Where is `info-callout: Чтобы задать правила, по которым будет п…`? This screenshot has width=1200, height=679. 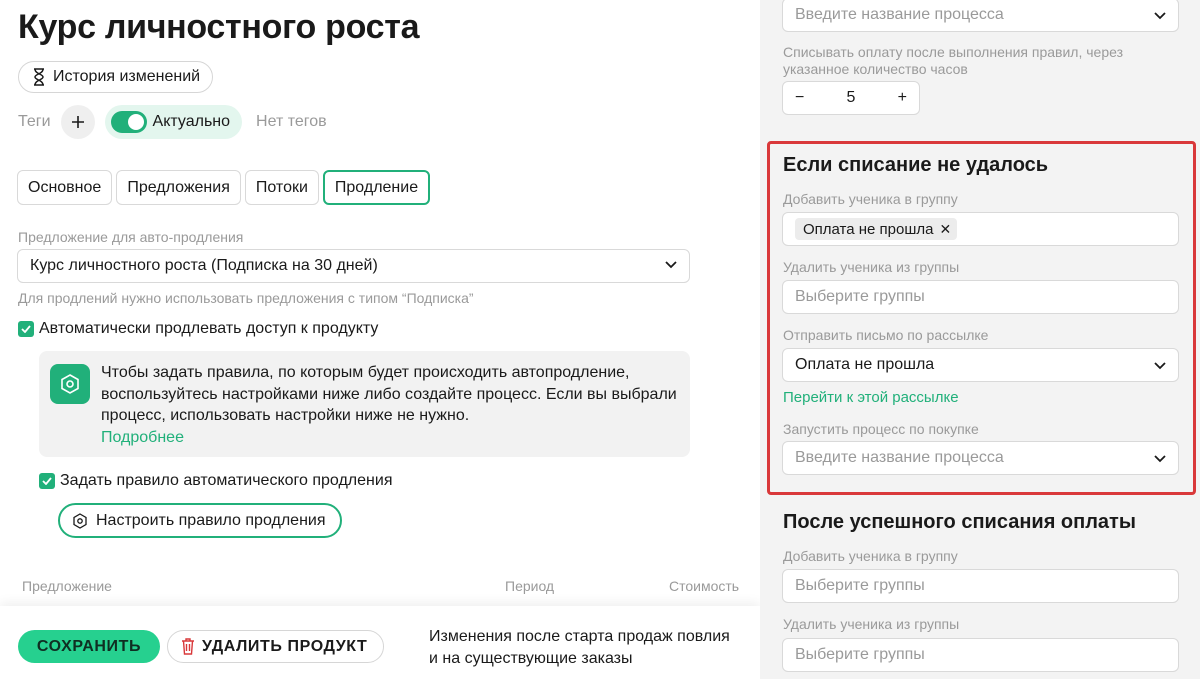 info-callout: Чтобы задать правила, по которым будет п… is located at coordinates (364, 404).